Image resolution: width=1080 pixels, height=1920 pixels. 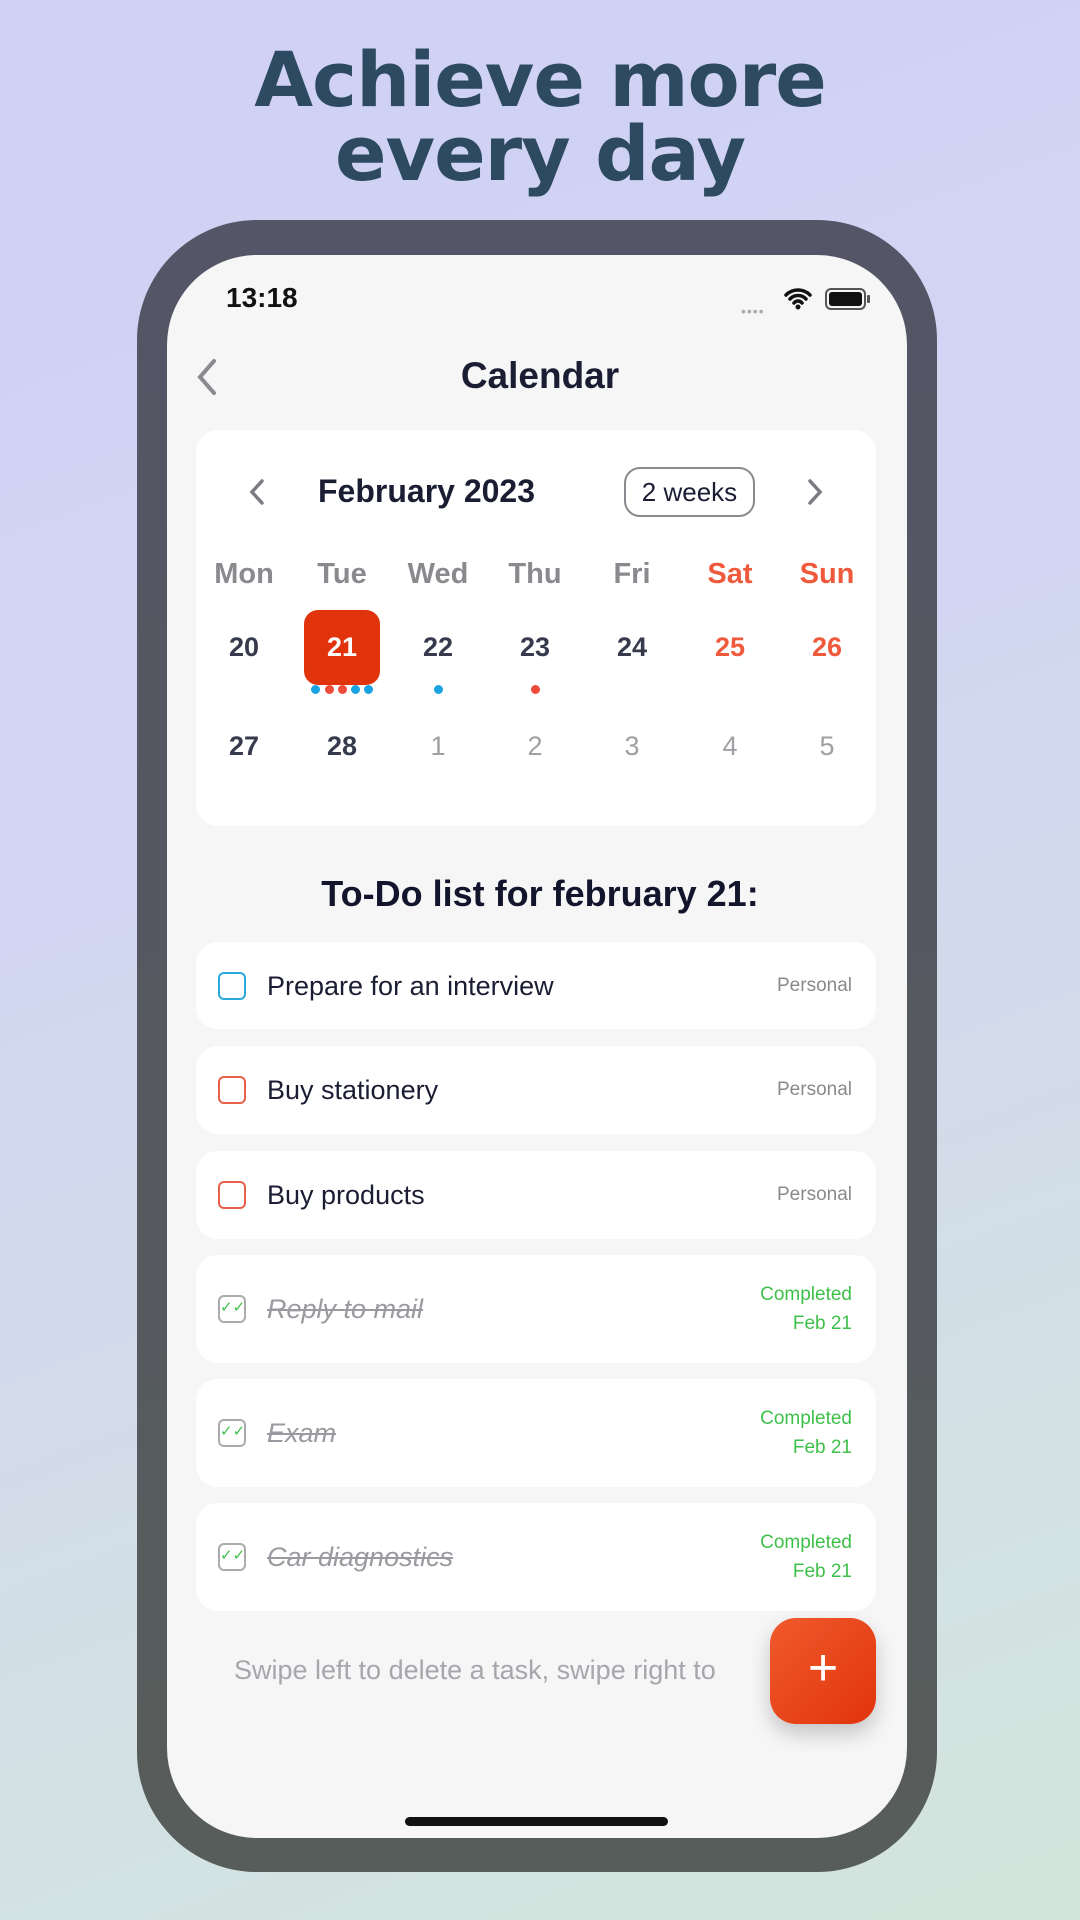 I want to click on next-month-icon, so click(x=815, y=492).